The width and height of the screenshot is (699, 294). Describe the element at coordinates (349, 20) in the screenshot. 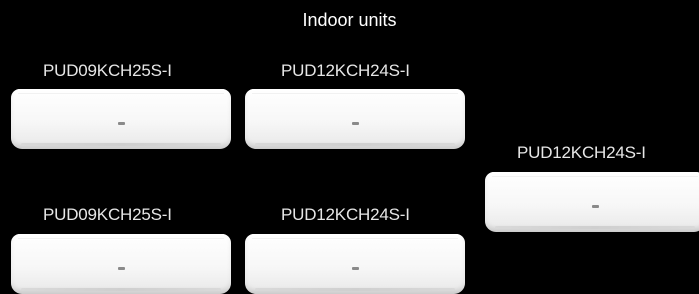

I see `page-title: Indoor units` at that location.